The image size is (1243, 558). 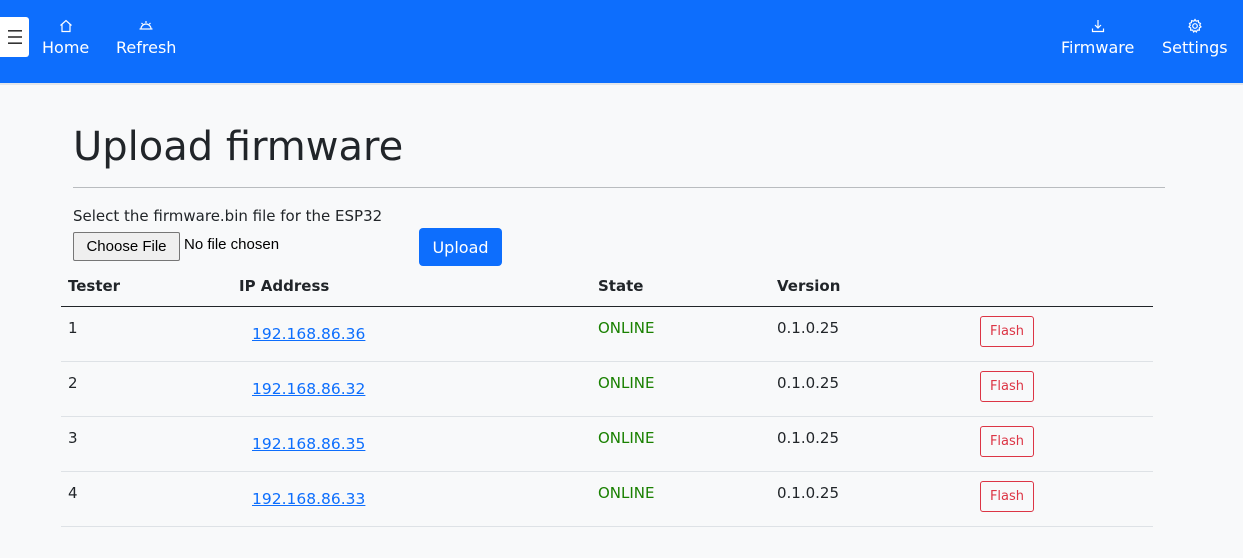 I want to click on nav-firmware: Firmware, so click(x=1097, y=37).